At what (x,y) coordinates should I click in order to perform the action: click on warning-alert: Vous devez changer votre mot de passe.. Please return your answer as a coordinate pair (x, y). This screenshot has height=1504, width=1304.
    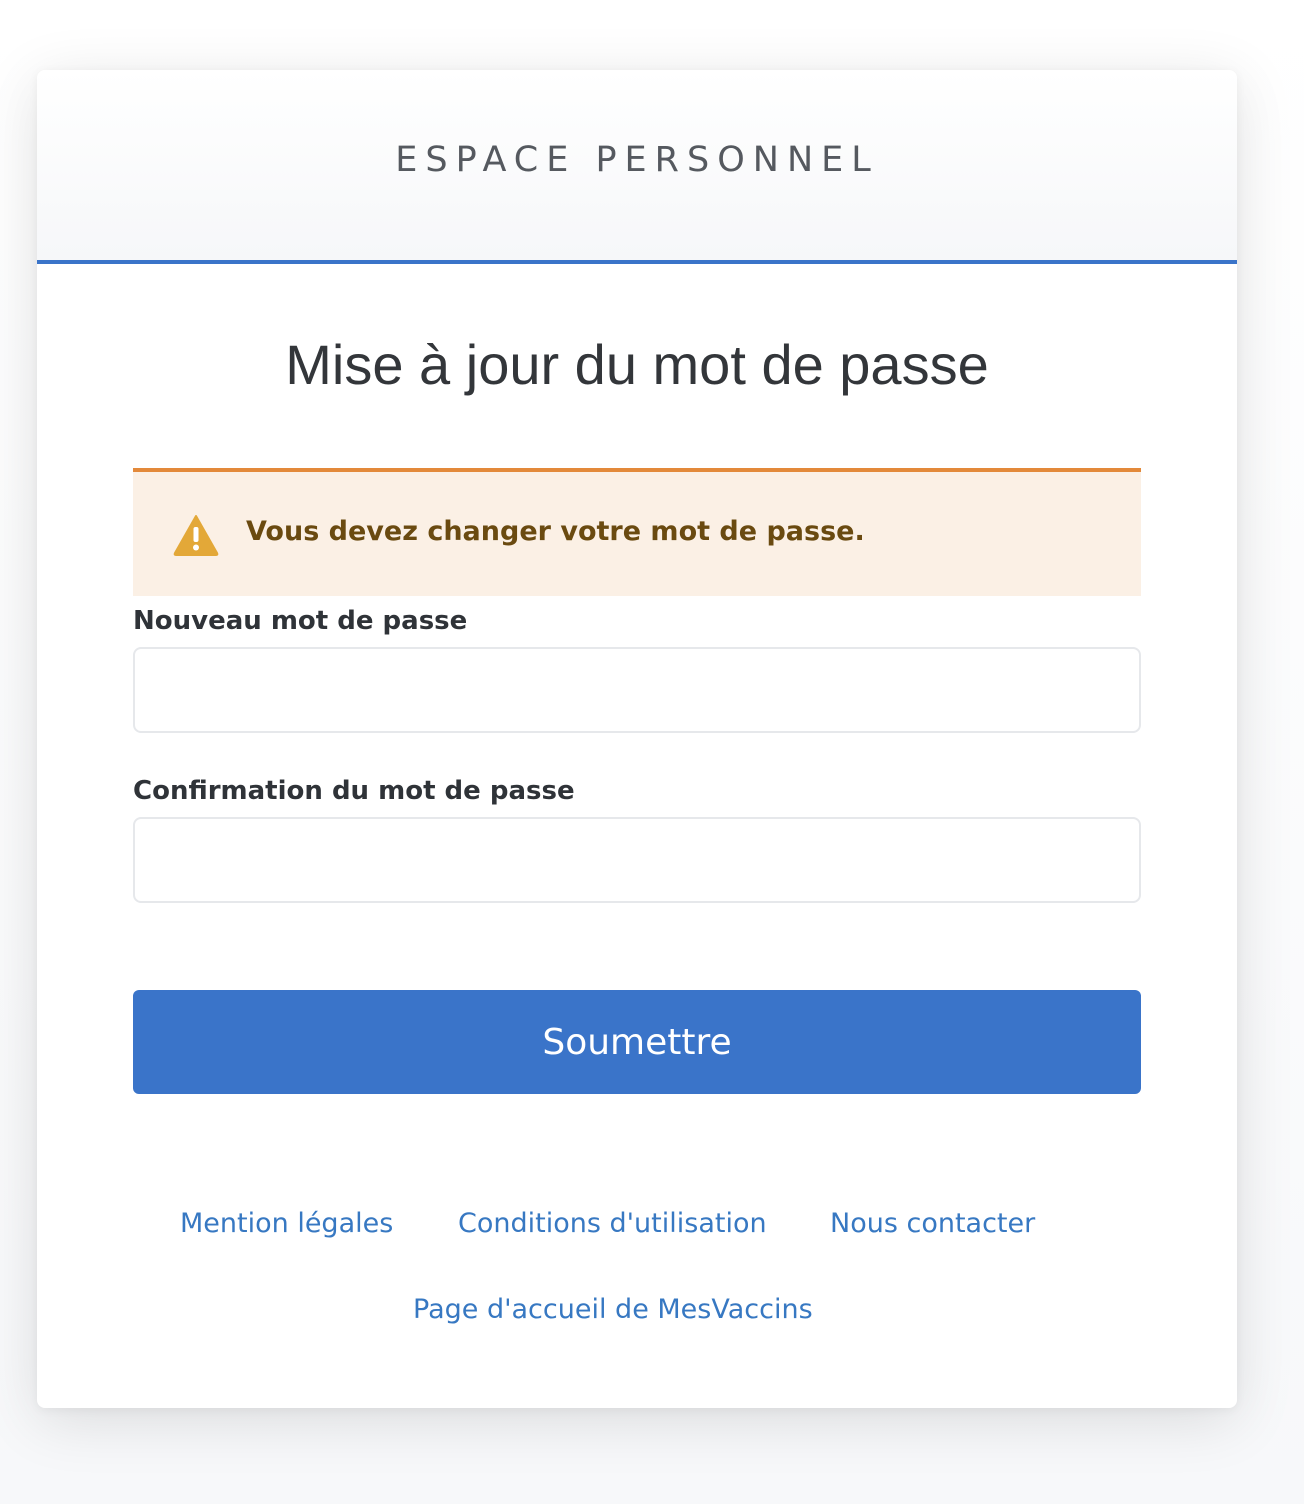
    Looking at the image, I should click on (637, 532).